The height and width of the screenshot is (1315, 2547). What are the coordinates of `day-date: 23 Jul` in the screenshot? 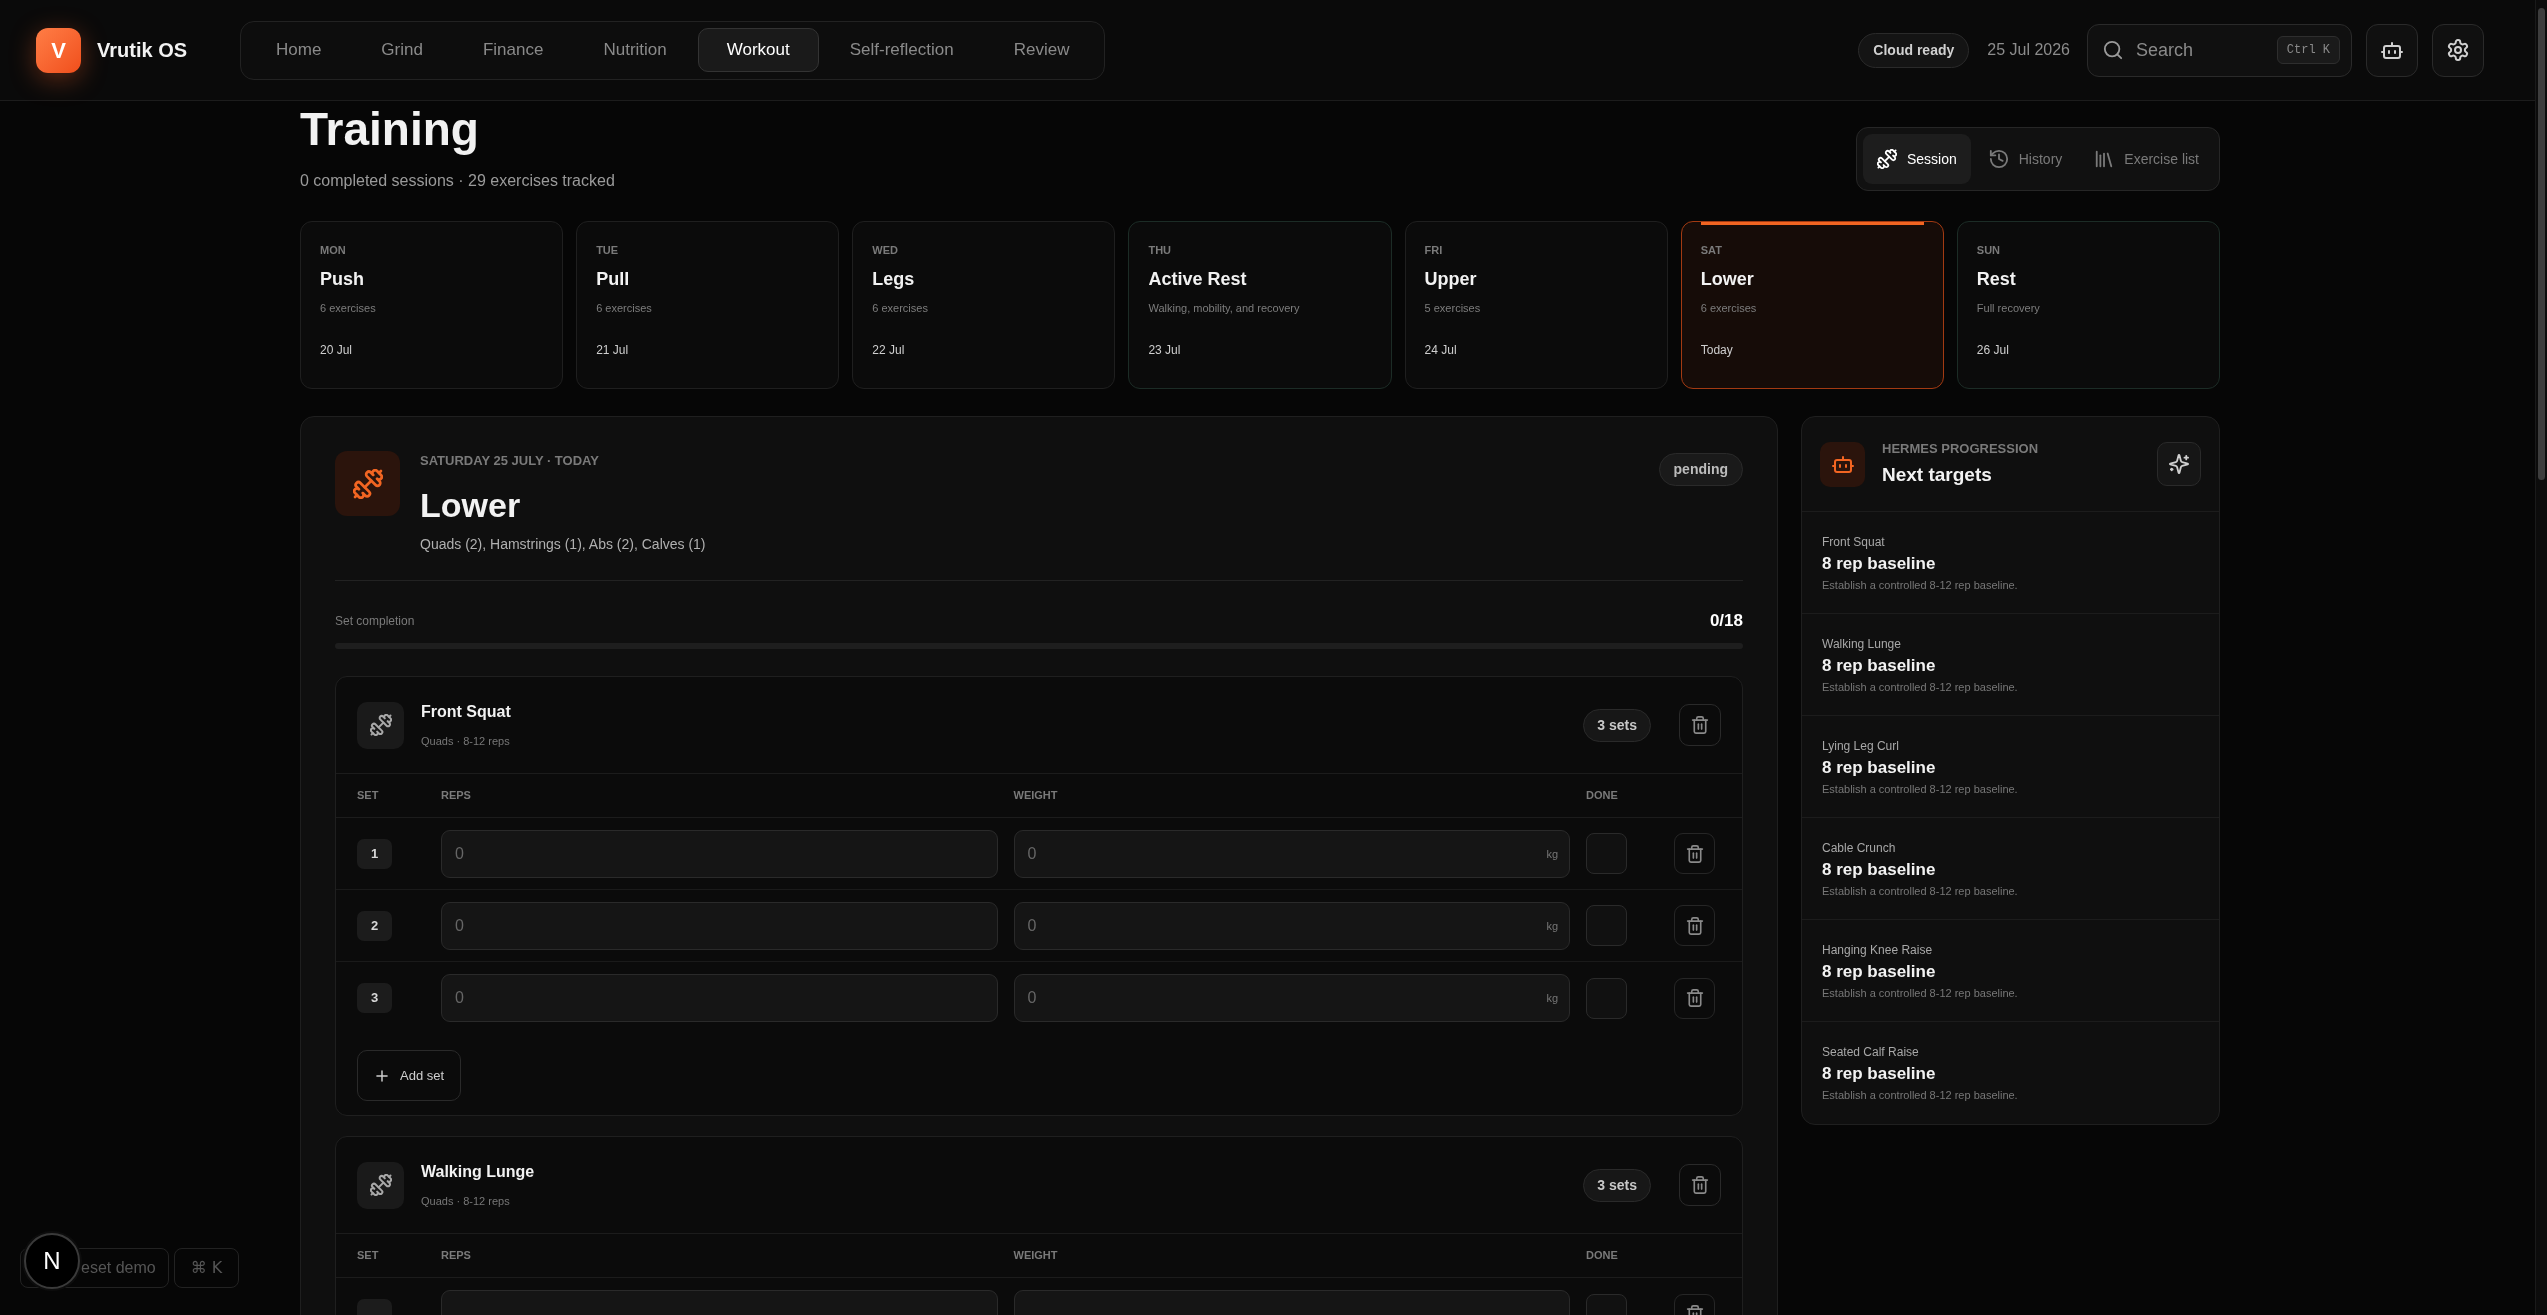 It's located at (1165, 350).